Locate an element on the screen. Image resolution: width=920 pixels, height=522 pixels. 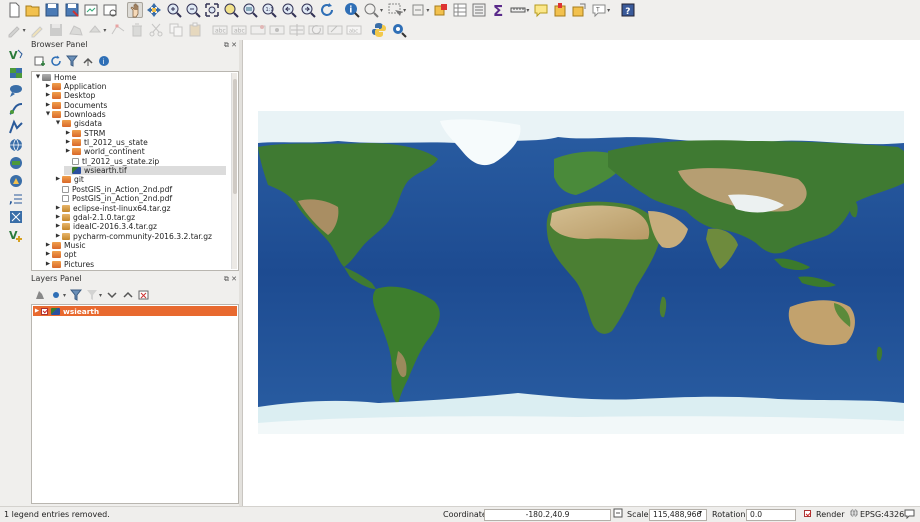
new-bookmark-icon is located at coordinates (560, 10).